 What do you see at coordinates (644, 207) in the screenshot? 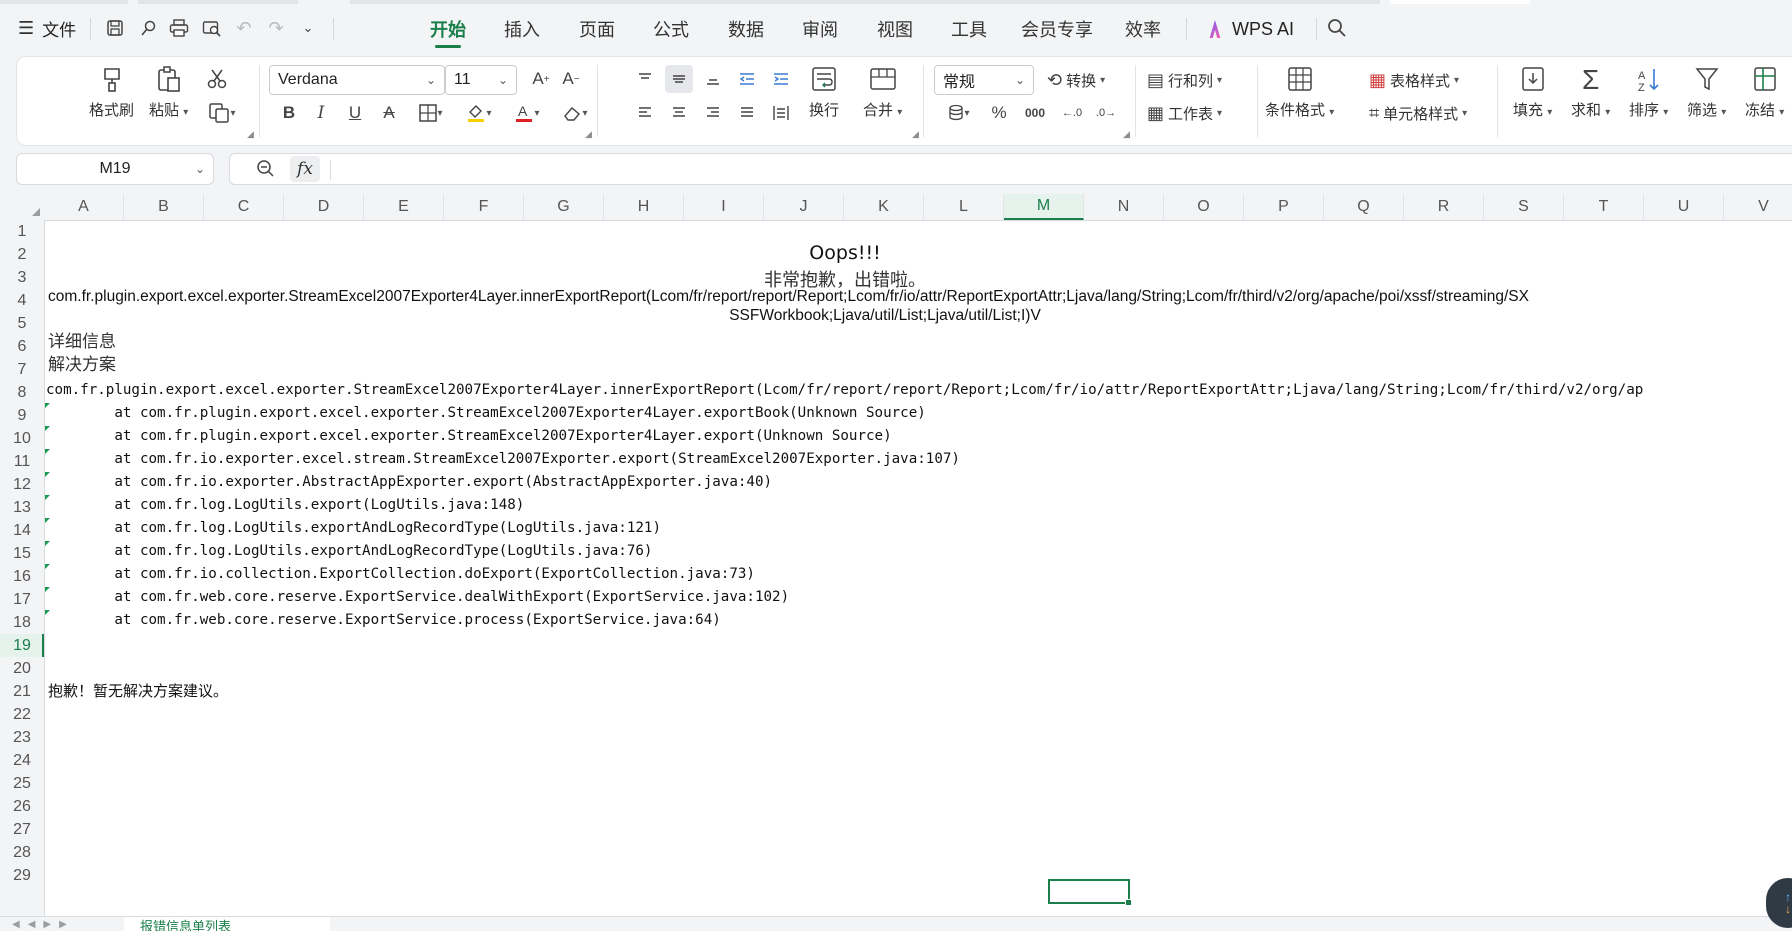
I see `column-header-h: H` at bounding box center [644, 207].